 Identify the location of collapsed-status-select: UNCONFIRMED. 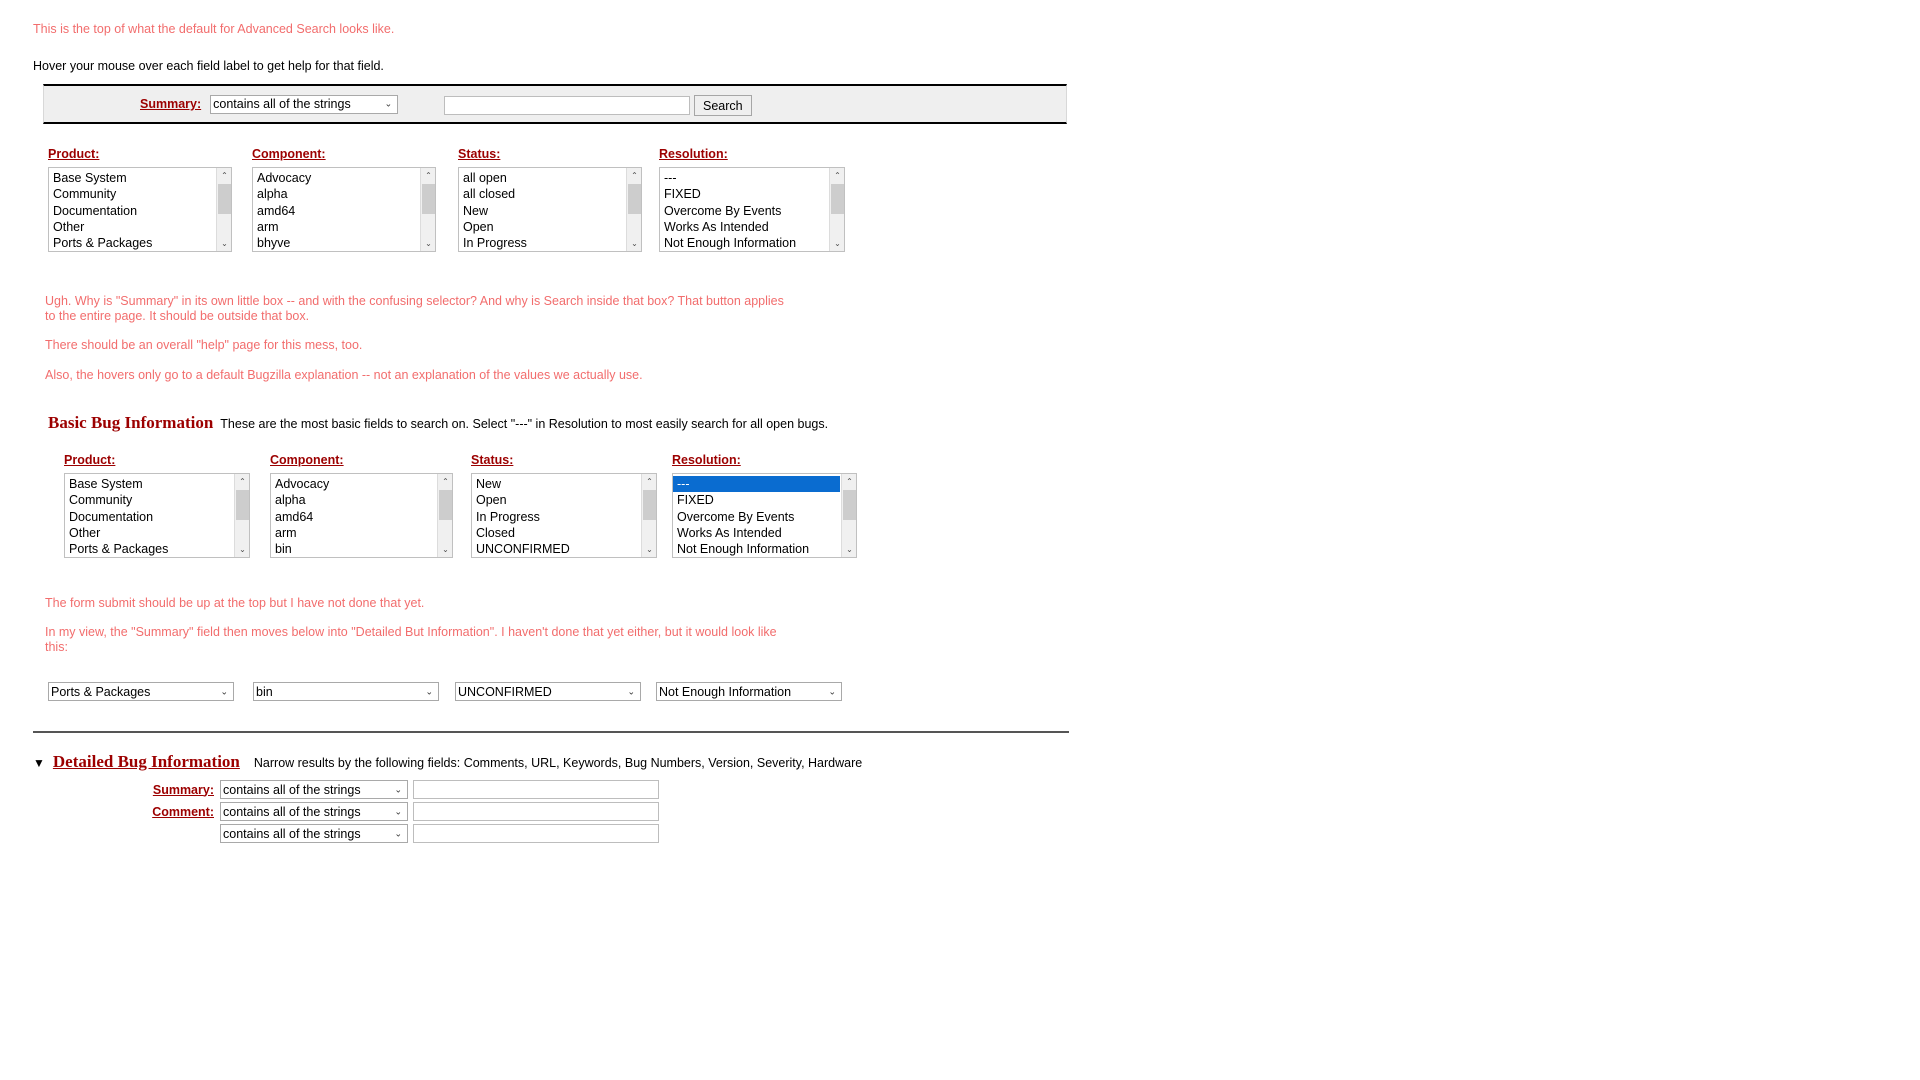
(548, 691).